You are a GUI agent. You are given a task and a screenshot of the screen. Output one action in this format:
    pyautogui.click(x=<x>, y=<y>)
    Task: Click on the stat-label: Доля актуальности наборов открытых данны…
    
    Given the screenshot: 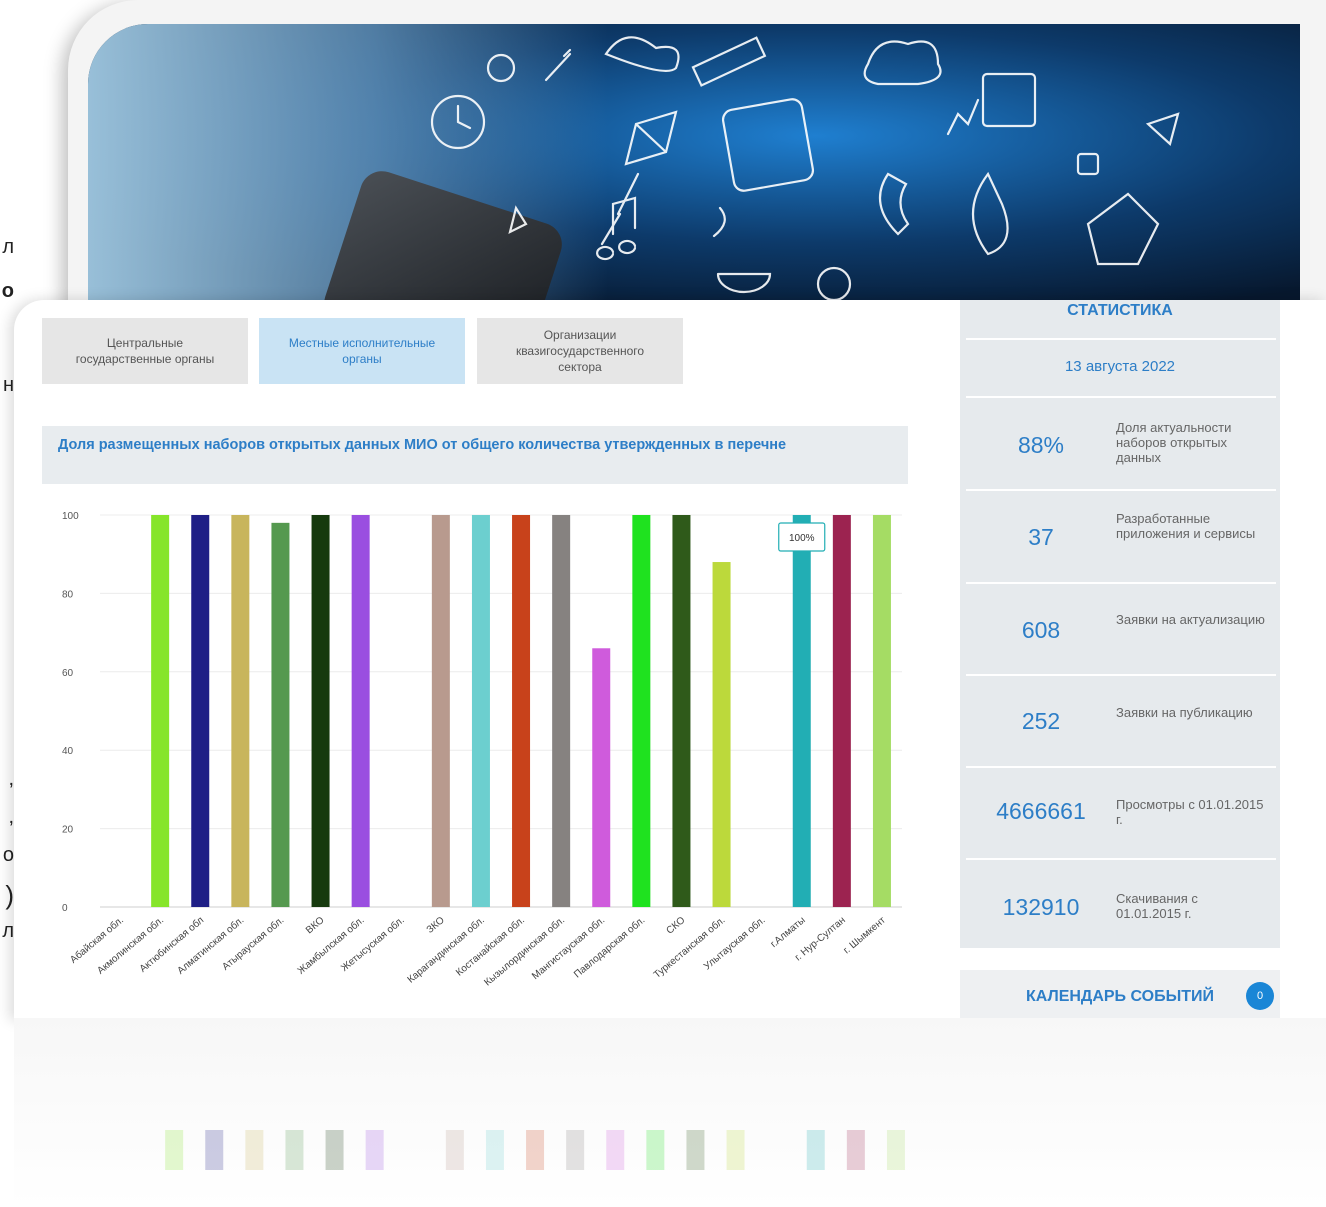 What is the action you would take?
    pyautogui.click(x=1174, y=442)
    